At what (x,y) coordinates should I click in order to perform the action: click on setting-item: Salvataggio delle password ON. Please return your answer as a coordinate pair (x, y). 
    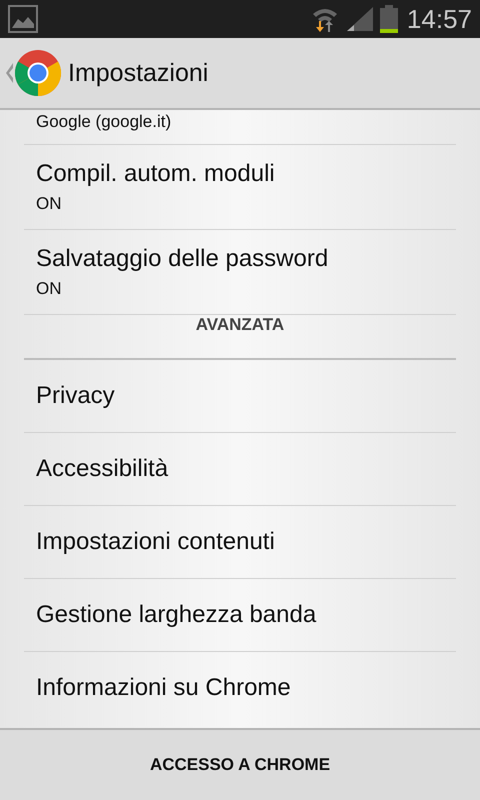
    Looking at the image, I should click on (240, 272).